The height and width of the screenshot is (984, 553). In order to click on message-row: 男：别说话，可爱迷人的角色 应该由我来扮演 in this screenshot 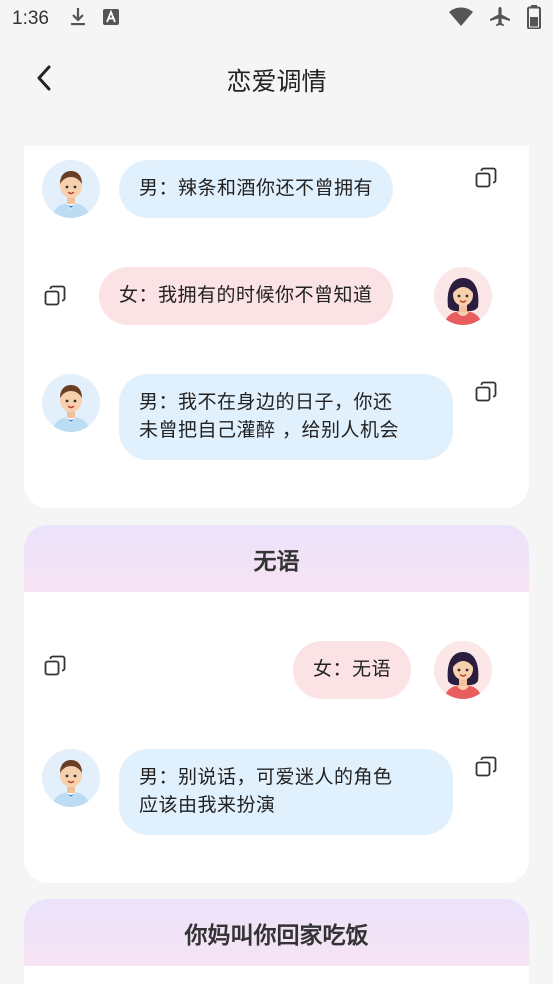, I will do `click(276, 782)`.